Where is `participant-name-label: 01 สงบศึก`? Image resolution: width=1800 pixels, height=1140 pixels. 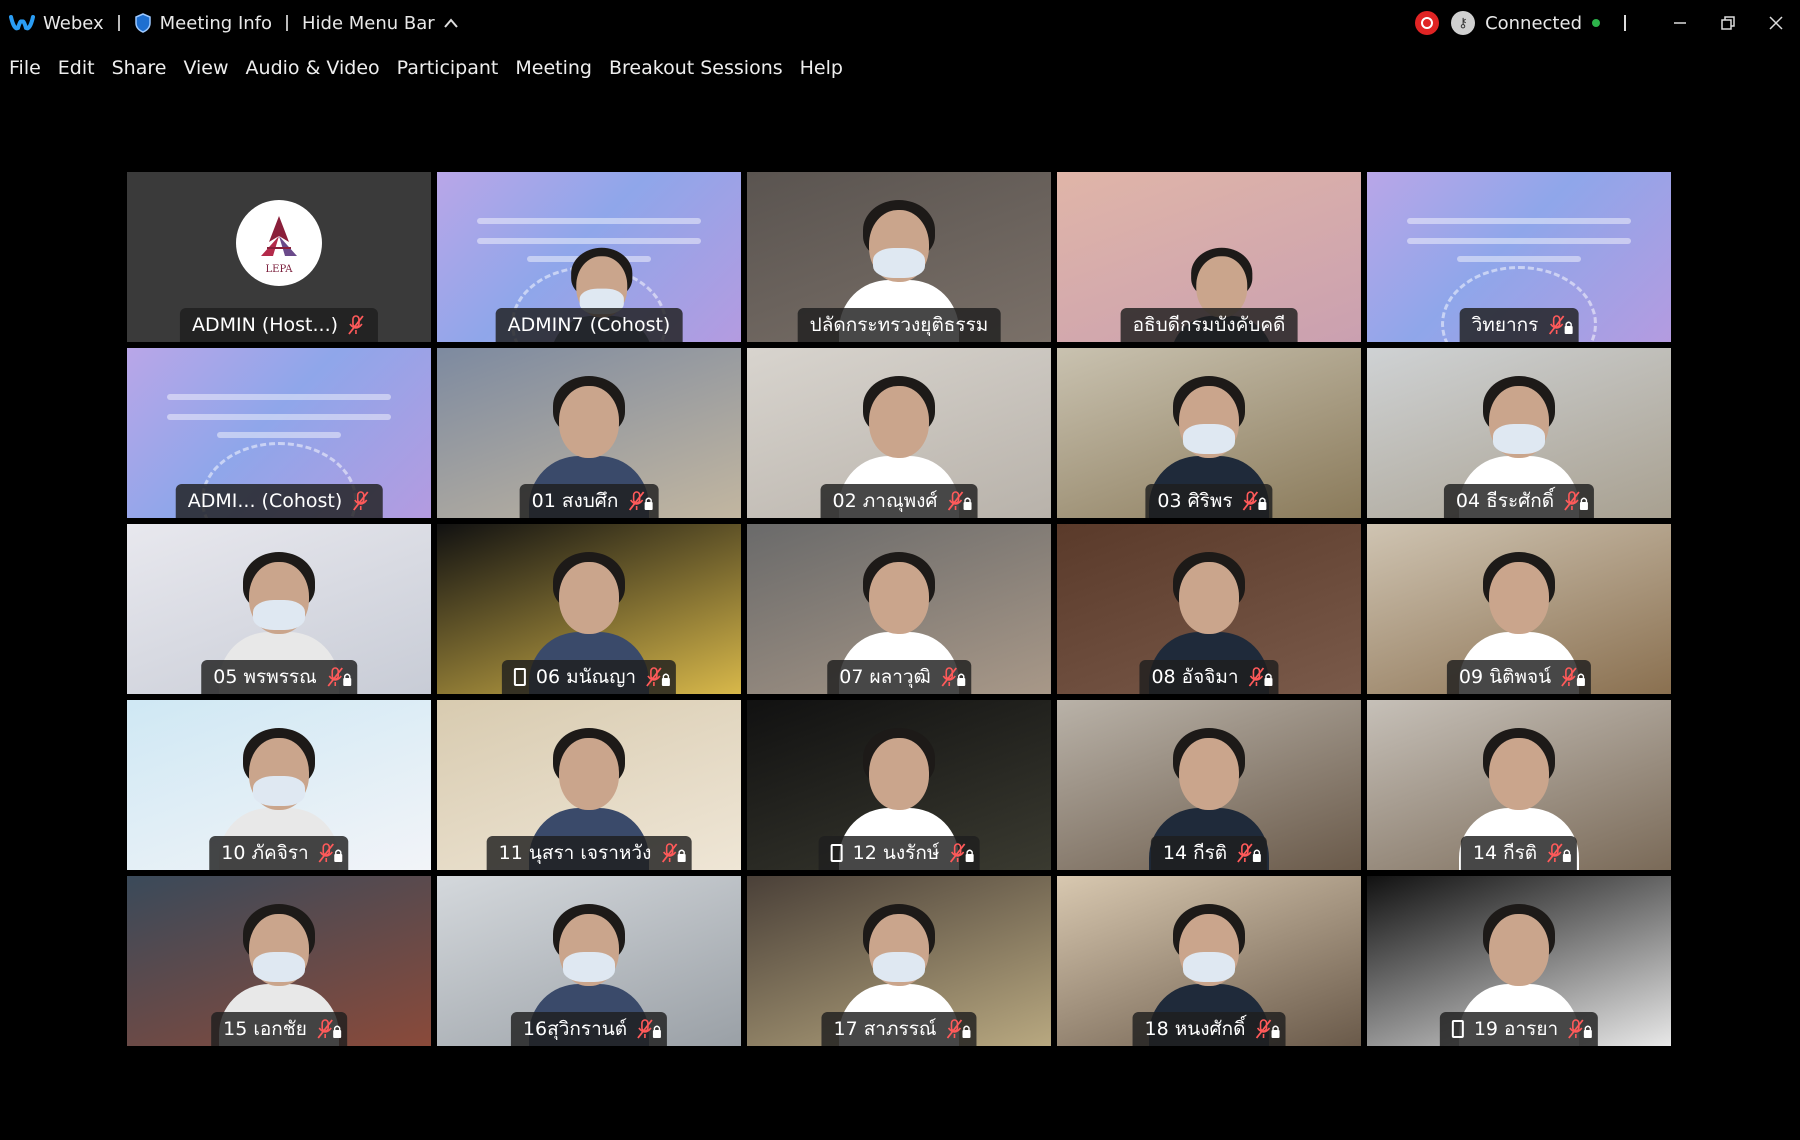
participant-name-label: 01 สงบศึก is located at coordinates (589, 501).